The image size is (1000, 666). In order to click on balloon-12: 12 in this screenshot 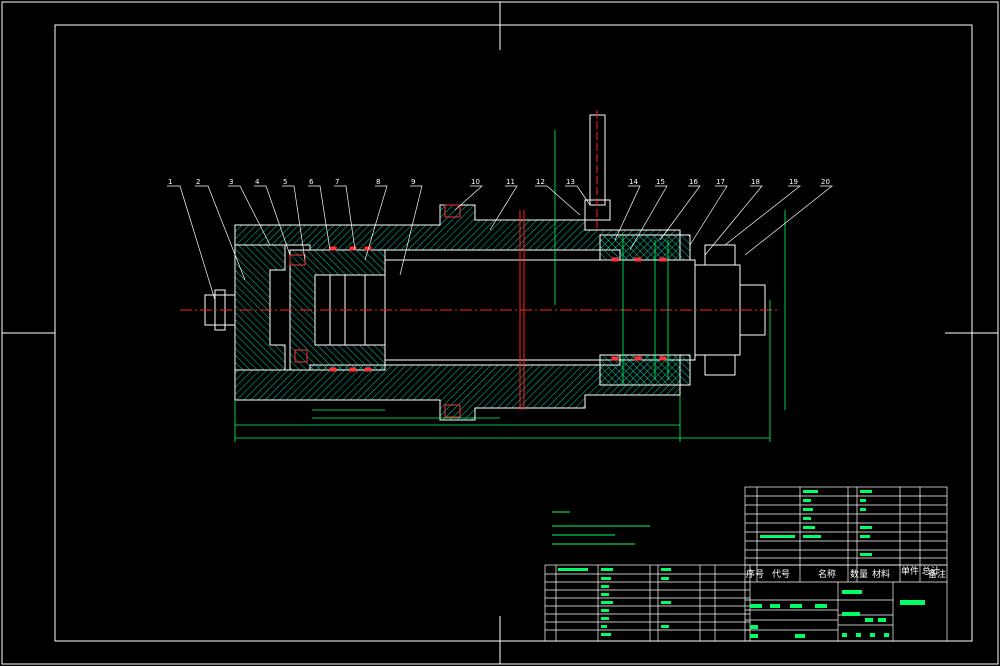, I will do `click(540, 182)`.